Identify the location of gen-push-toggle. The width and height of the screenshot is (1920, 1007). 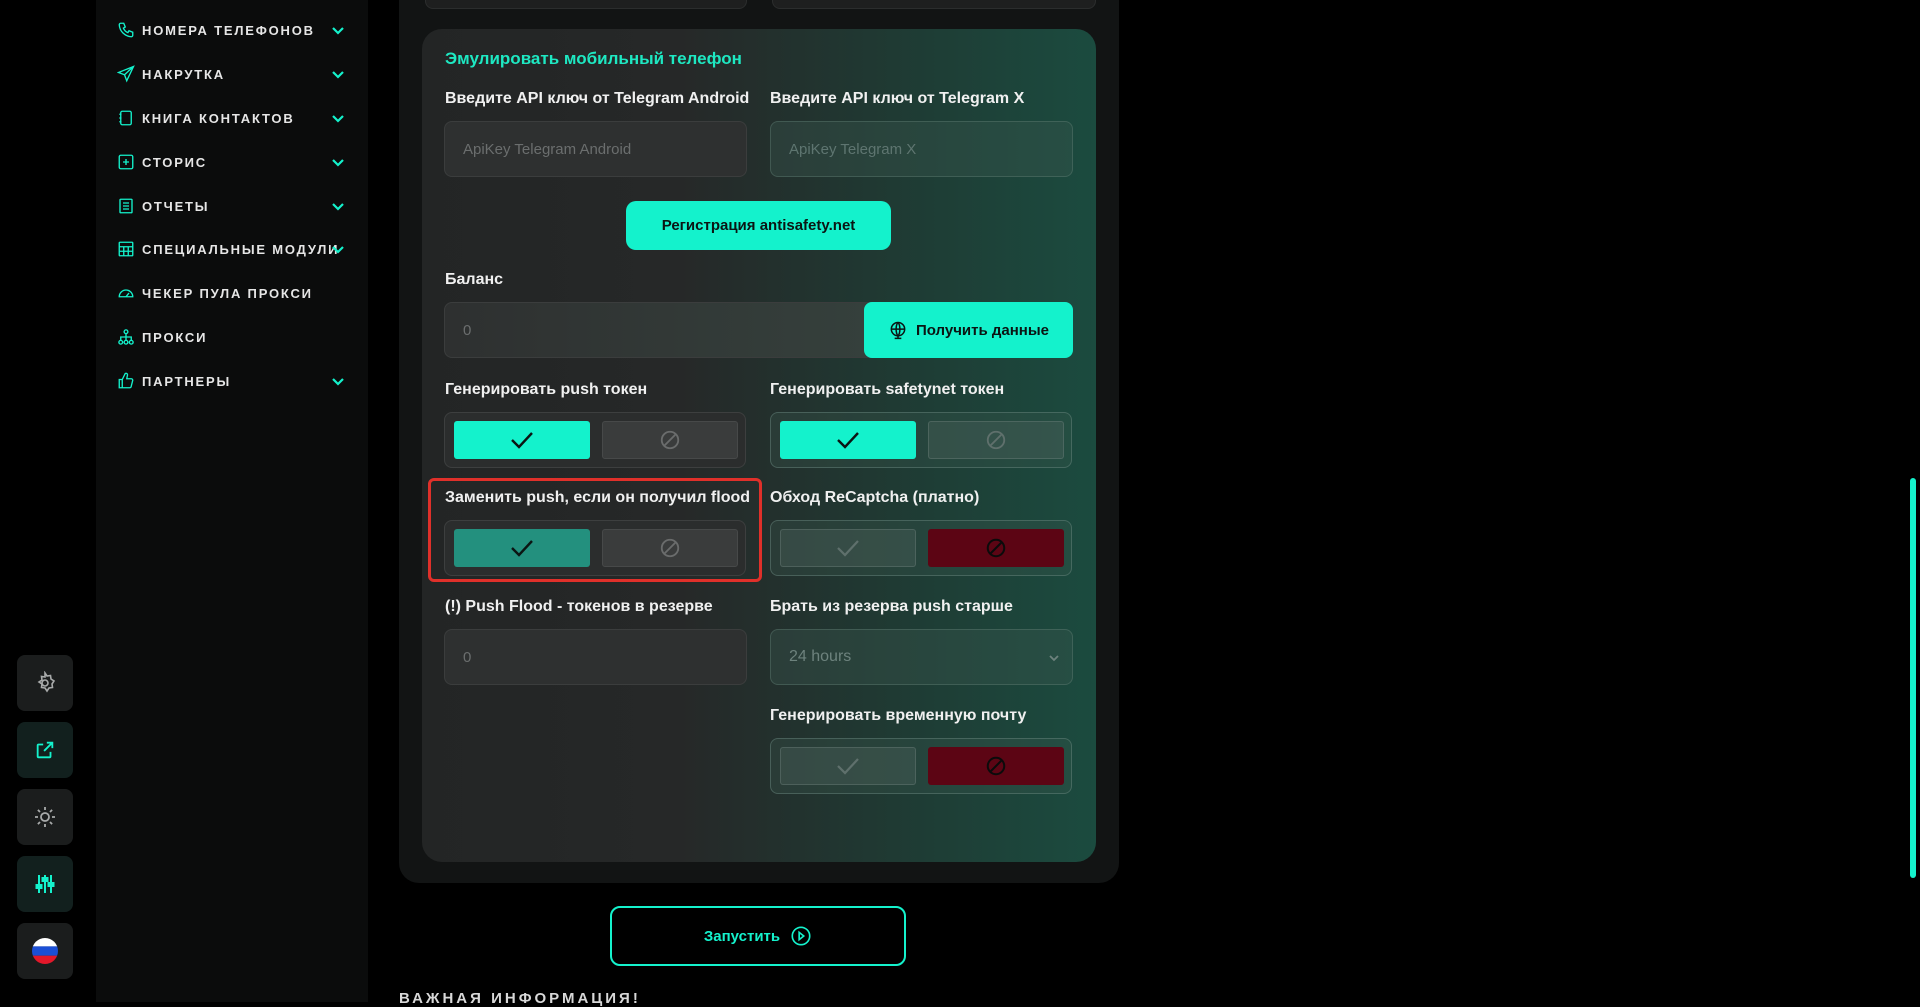
(595, 440).